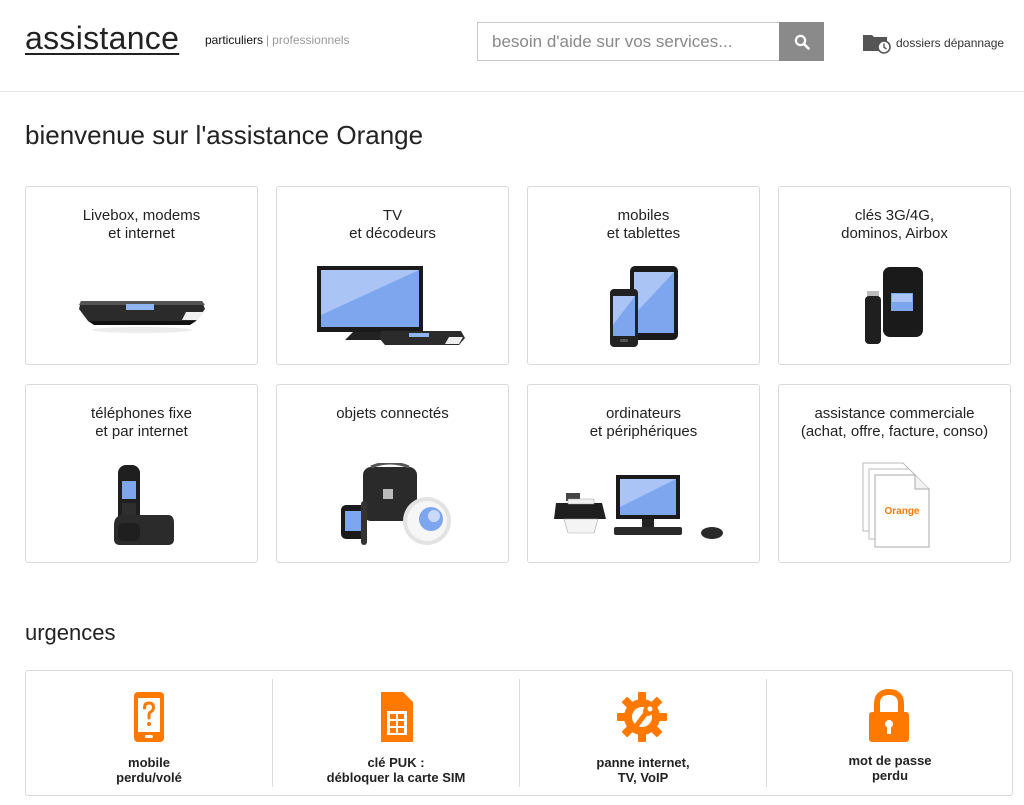 This screenshot has width=1024, height=805. I want to click on urgence-label: mobile perdu/volé, so click(149, 770).